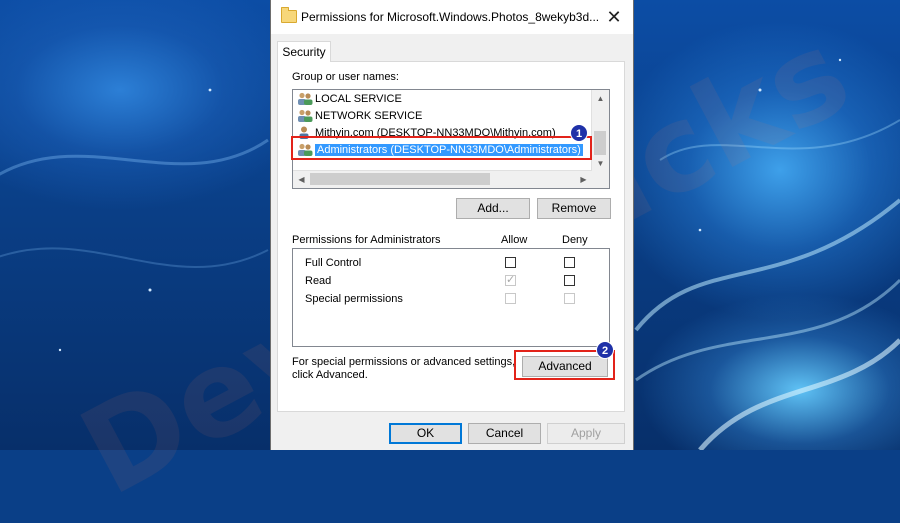  I want to click on vertical-scrollbar: ▲ ▼, so click(600, 131).